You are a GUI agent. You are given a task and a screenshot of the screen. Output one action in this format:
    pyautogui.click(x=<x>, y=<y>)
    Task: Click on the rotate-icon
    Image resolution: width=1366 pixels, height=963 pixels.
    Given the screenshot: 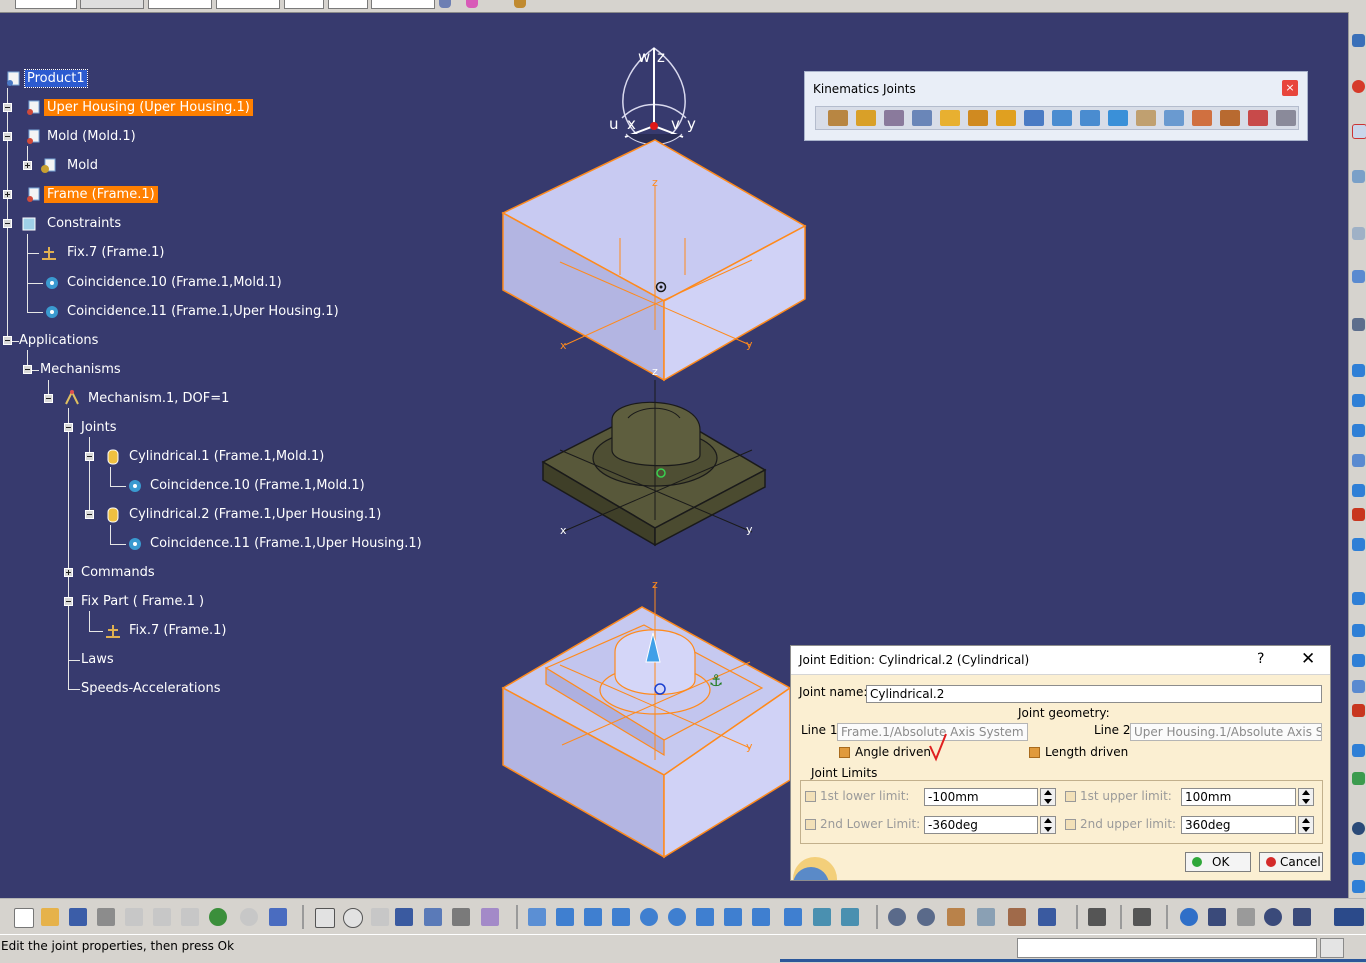 What is the action you would take?
    pyautogui.click(x=621, y=917)
    